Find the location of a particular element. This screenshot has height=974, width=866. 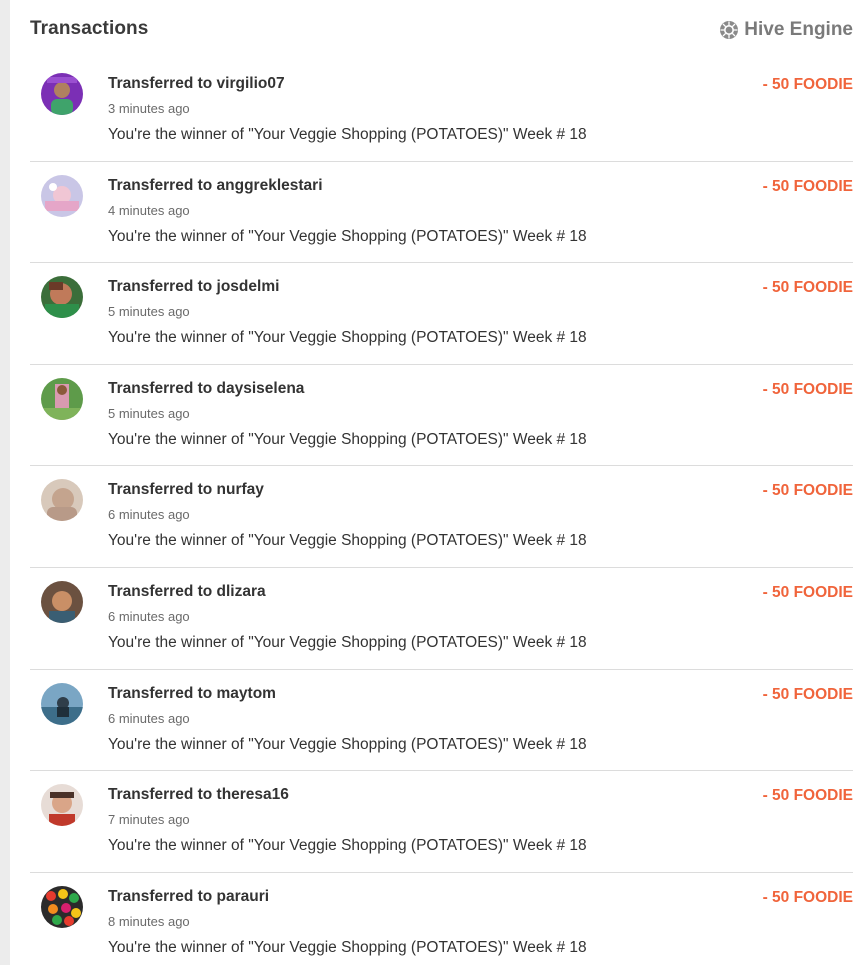

transaction-time: 4 minutes ago is located at coordinates (149, 210).